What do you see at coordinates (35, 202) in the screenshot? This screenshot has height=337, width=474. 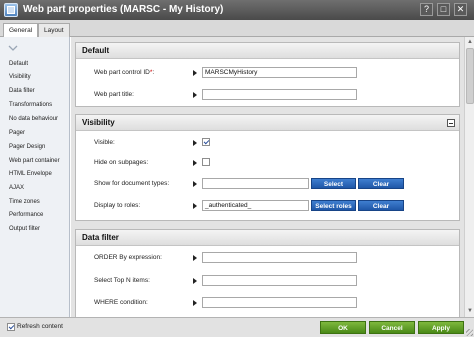 I see `sidebar-item-time-zones: Time zones` at bounding box center [35, 202].